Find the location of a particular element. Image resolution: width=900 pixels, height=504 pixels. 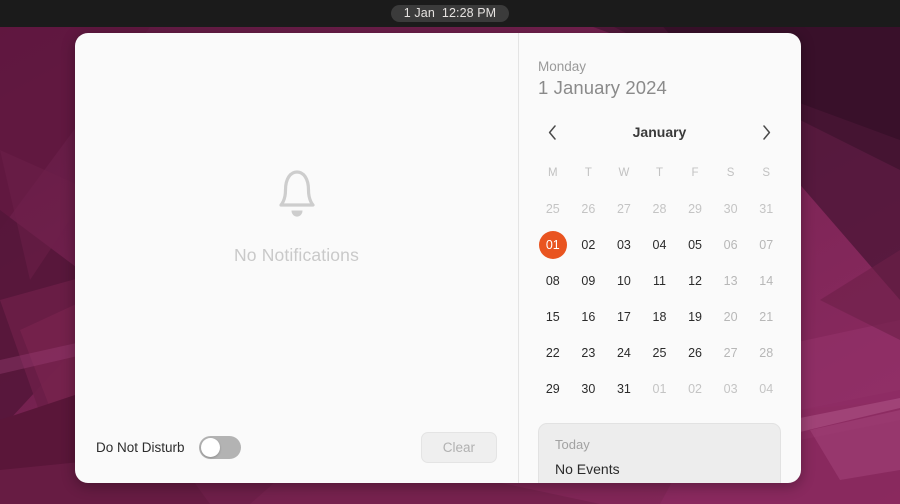

calendar-day: 20 is located at coordinates (731, 317).